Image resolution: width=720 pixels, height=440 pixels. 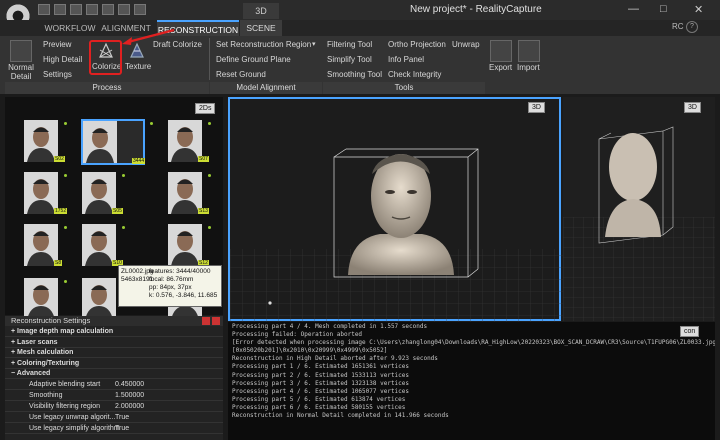 What do you see at coordinates (140, 9) in the screenshot?
I see `layout-icon` at bounding box center [140, 9].